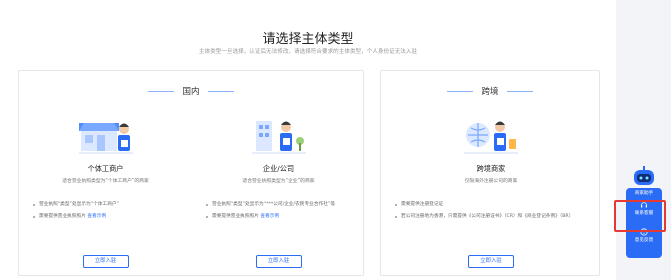 The width and height of the screenshot is (671, 280). What do you see at coordinates (644, 240) in the screenshot?
I see `feedback-label: 意见反馈` at bounding box center [644, 240].